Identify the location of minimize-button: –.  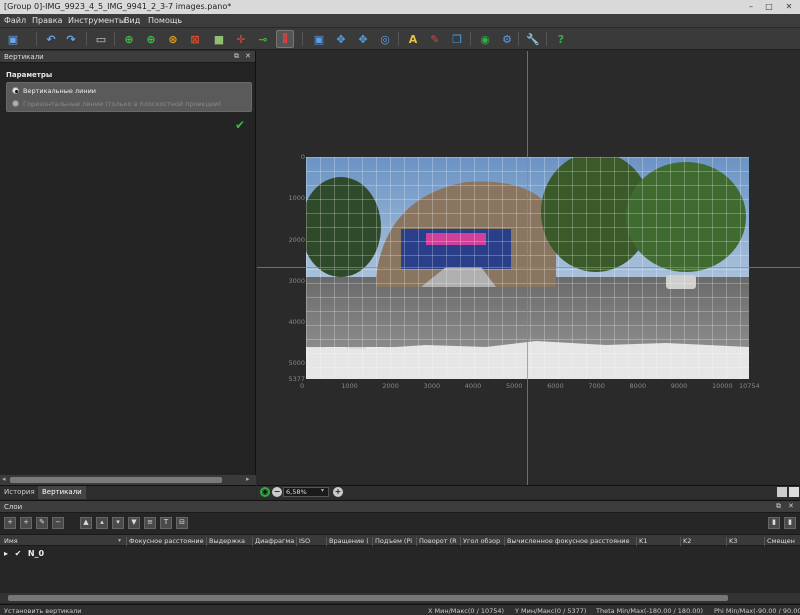
(751, 7).